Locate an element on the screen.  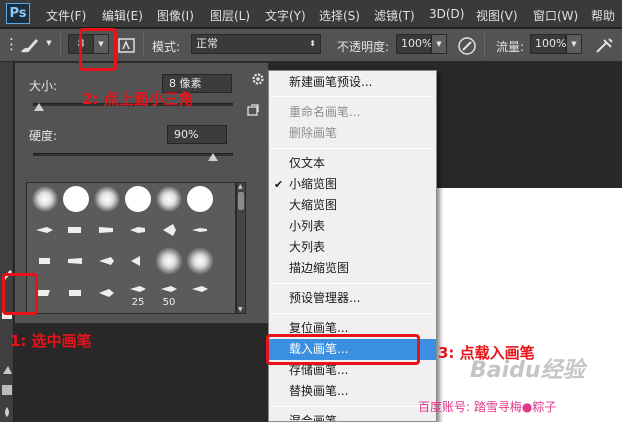
gear-icon is located at coordinates (258, 79).